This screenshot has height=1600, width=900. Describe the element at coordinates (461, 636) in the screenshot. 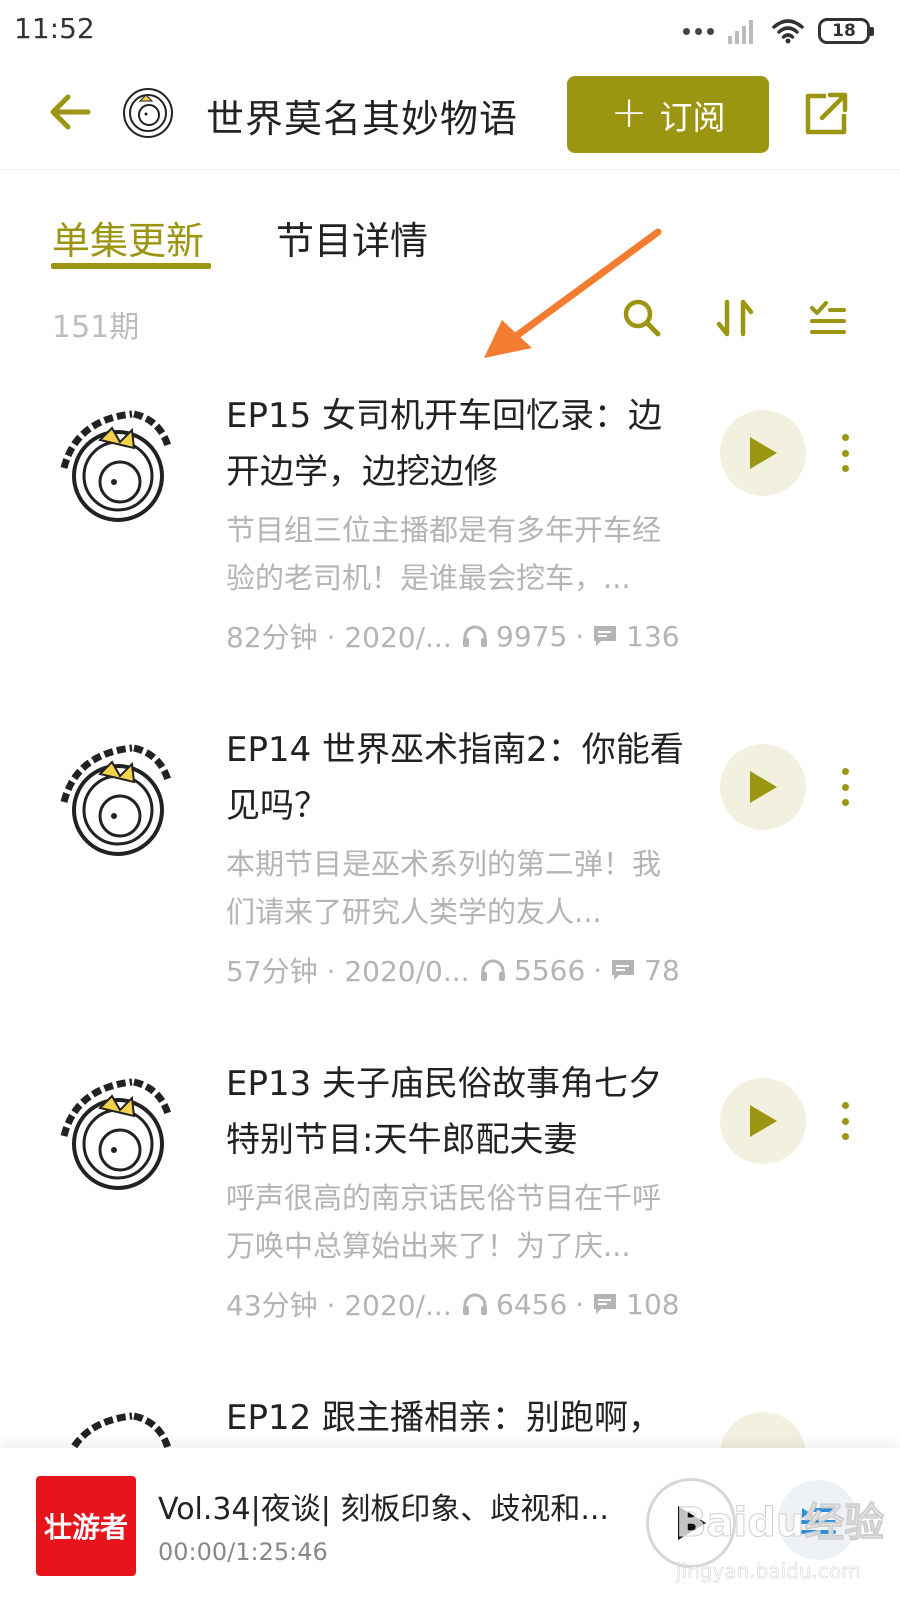

I see `episode-meta: 82分钟 · 2020/... 9975 · 136` at that location.